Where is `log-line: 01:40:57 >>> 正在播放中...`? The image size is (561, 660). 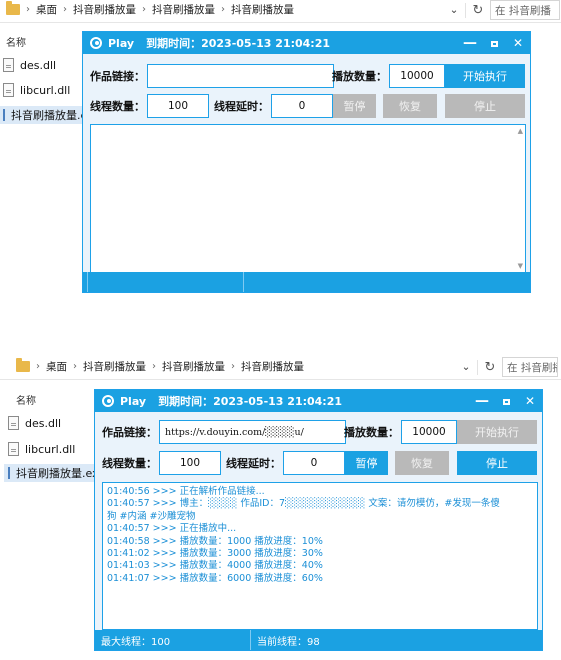
log-line: 01:40:57 >>> 正在播放中... is located at coordinates (172, 529).